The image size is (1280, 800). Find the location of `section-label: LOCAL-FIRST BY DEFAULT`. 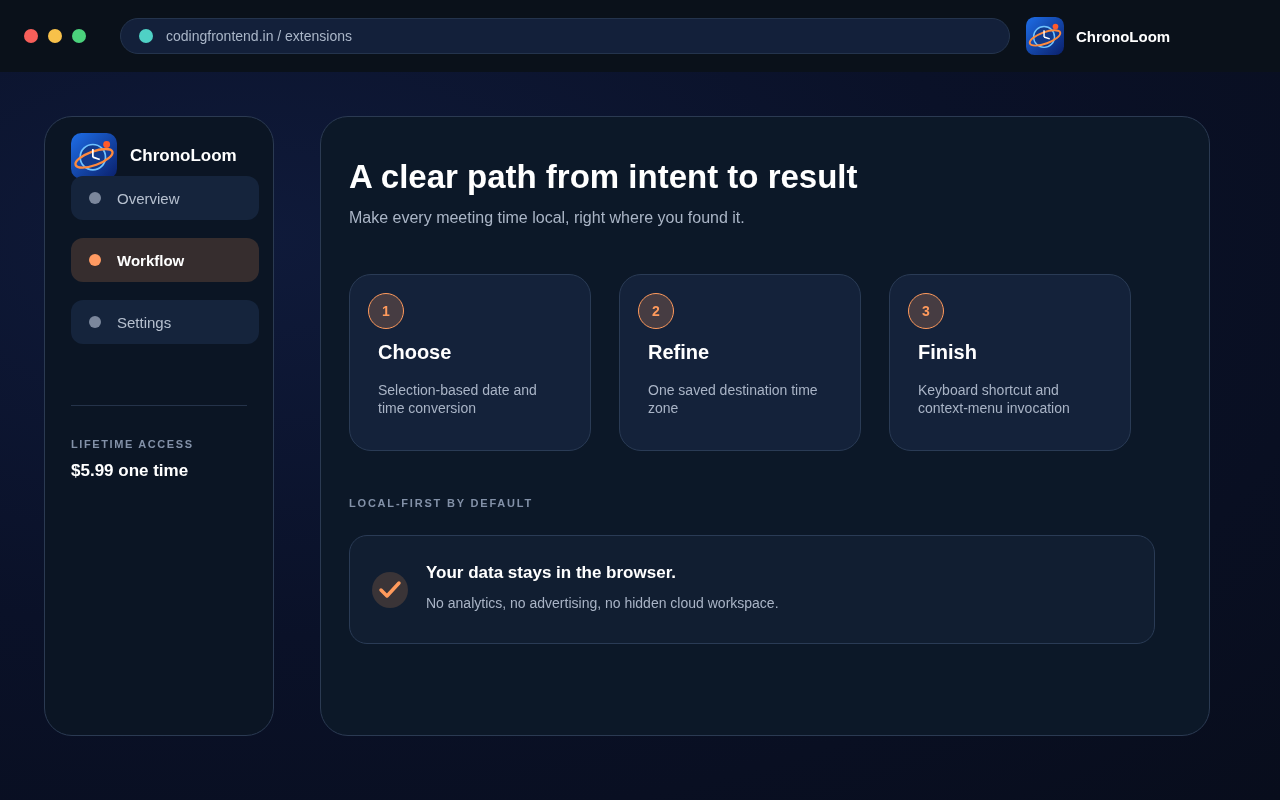

section-label: LOCAL-FIRST BY DEFAULT is located at coordinates (442, 503).